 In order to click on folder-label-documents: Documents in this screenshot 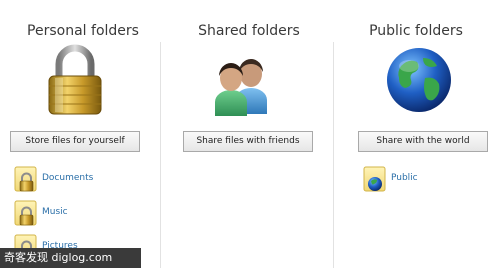, I will do `click(68, 178)`.